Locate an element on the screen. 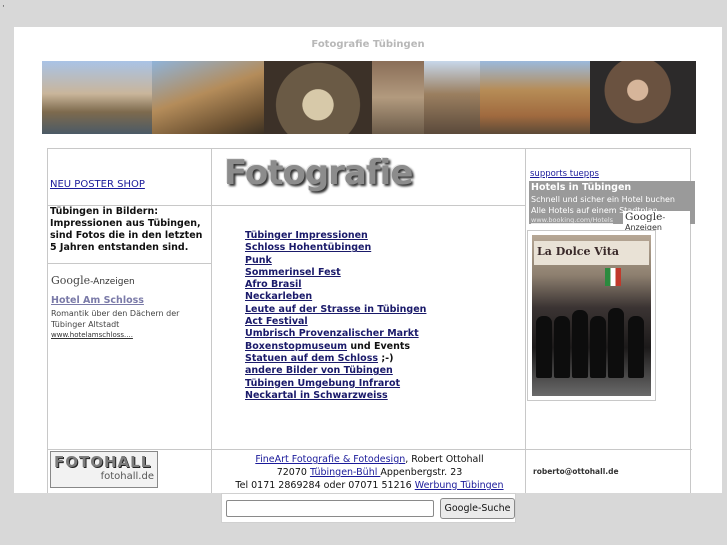 The width and height of the screenshot is (727, 545). list-item: Umbrisch Provenzalischer Markt is located at coordinates (335, 334).